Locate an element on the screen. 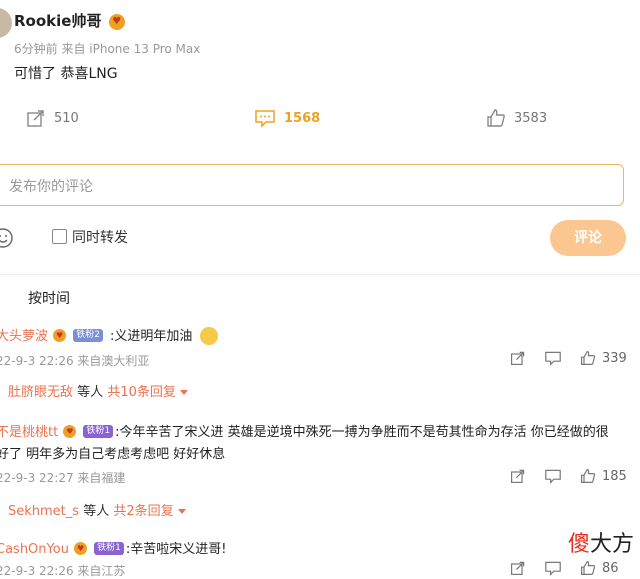  post-author: Rookie帅哥 ♥ is located at coordinates (69, 20).